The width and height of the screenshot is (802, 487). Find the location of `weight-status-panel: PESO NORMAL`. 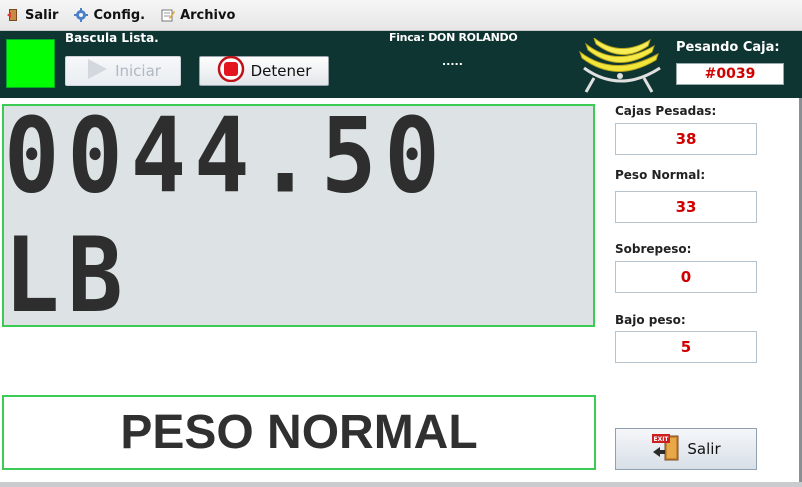

weight-status-panel: PESO NORMAL is located at coordinates (299, 432).